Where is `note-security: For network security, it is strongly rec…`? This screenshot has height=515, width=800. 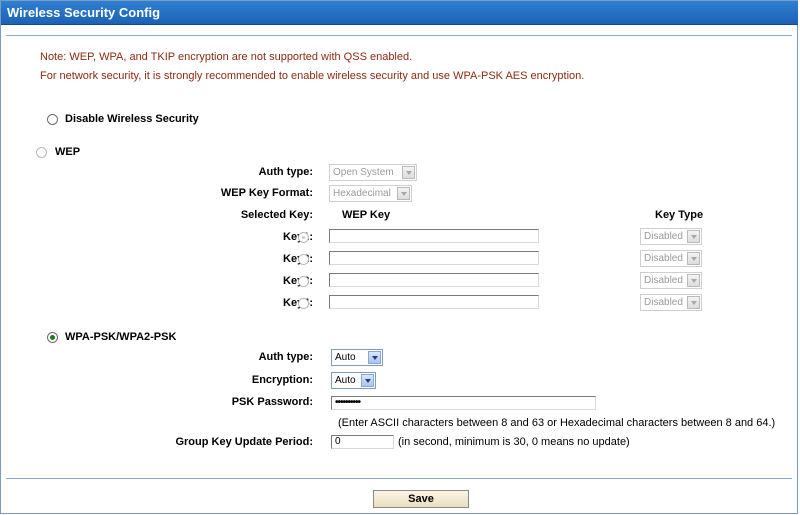
note-security: For network security, it is strongly rec… is located at coordinates (312, 76).